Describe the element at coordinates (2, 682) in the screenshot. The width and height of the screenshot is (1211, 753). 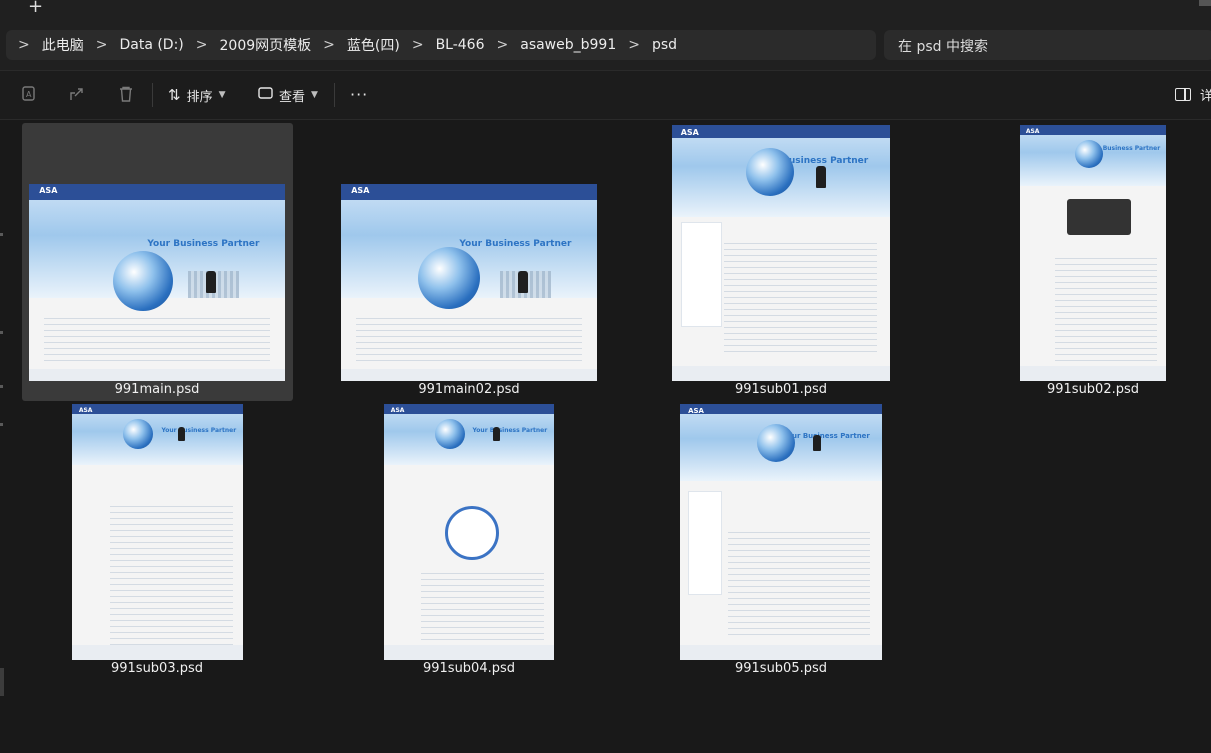
I see `scrollbar-thumb` at that location.